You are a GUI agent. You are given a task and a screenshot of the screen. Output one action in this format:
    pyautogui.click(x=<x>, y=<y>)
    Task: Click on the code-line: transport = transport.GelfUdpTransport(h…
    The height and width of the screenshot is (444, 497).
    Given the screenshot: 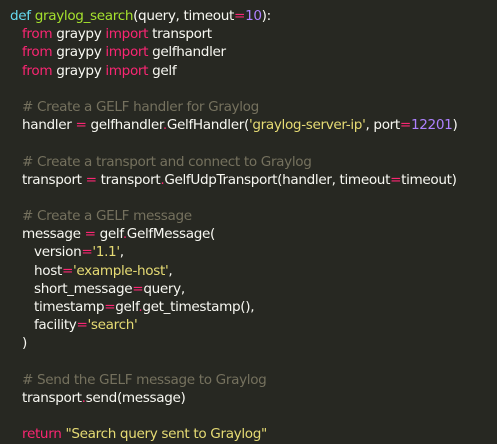 What is the action you would take?
    pyautogui.click(x=253, y=180)
    